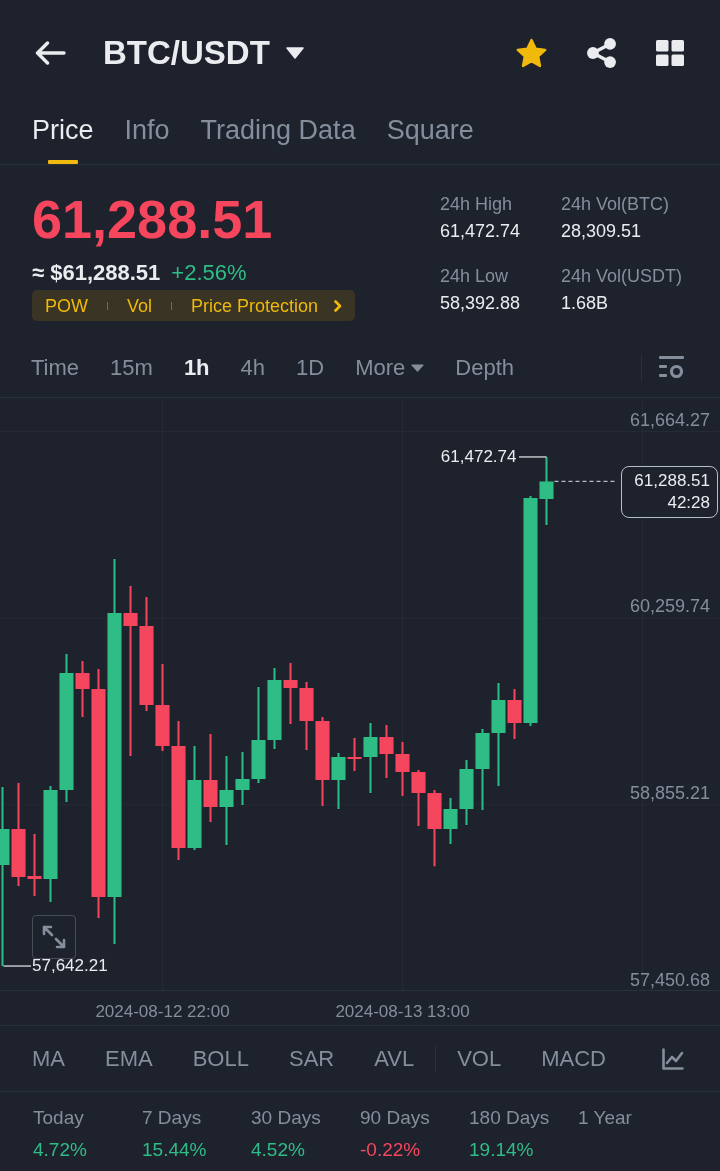 The height and width of the screenshot is (1171, 720). Describe the element at coordinates (203, 53) in the screenshot. I see `pair-selector: BTC/USDT` at that location.